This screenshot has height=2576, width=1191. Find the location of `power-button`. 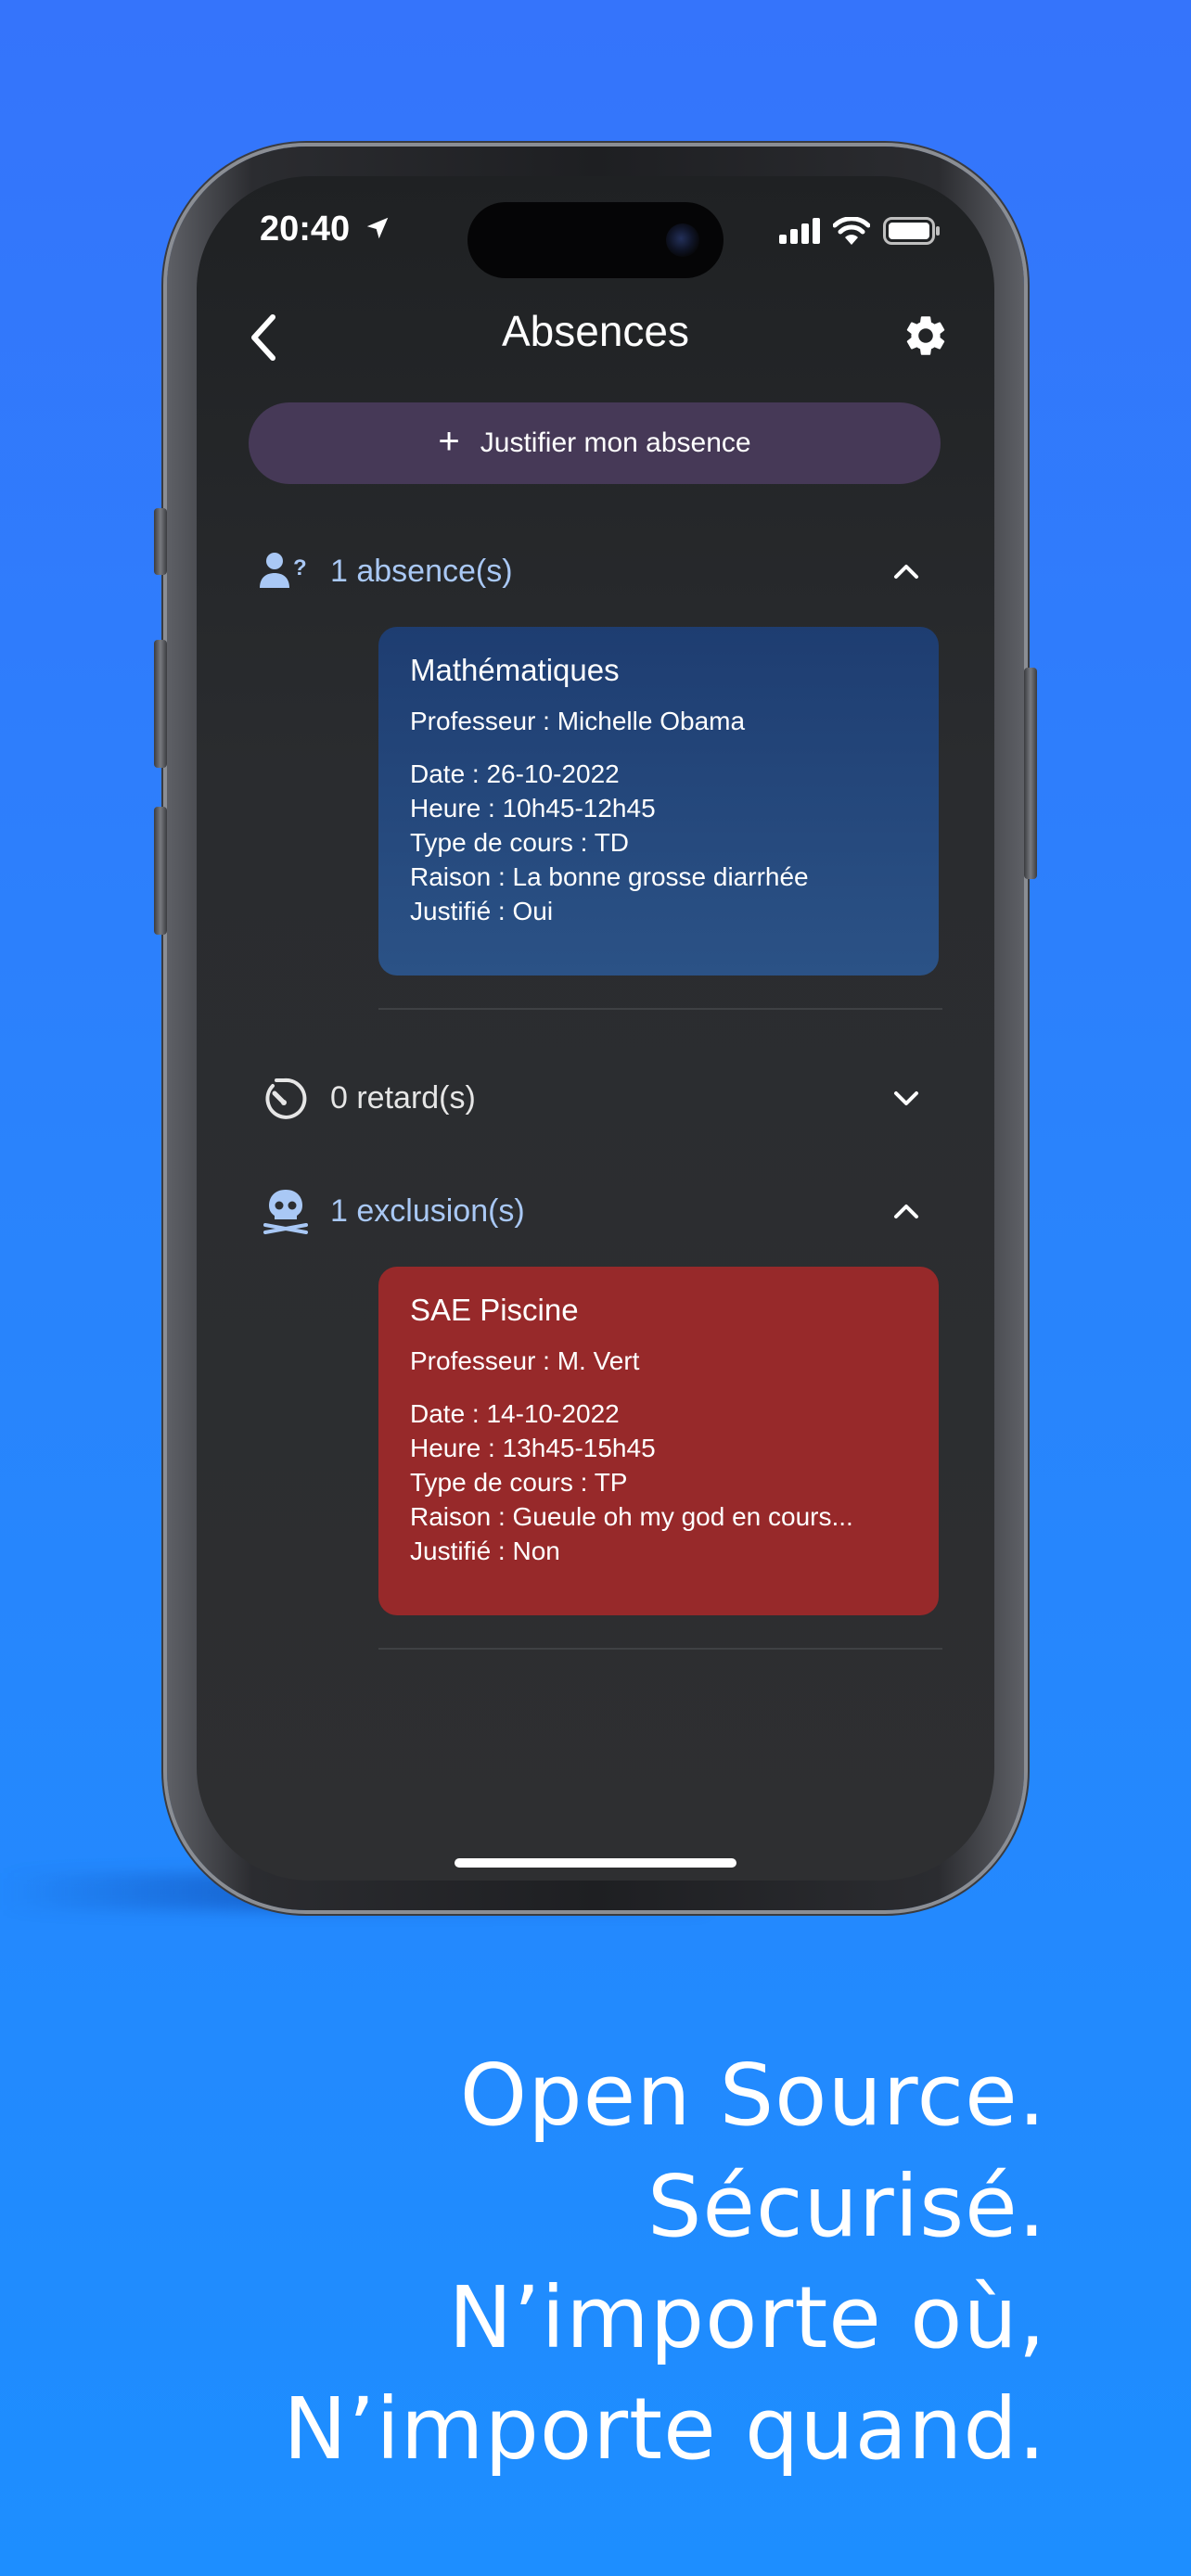

power-button is located at coordinates (1030, 773).